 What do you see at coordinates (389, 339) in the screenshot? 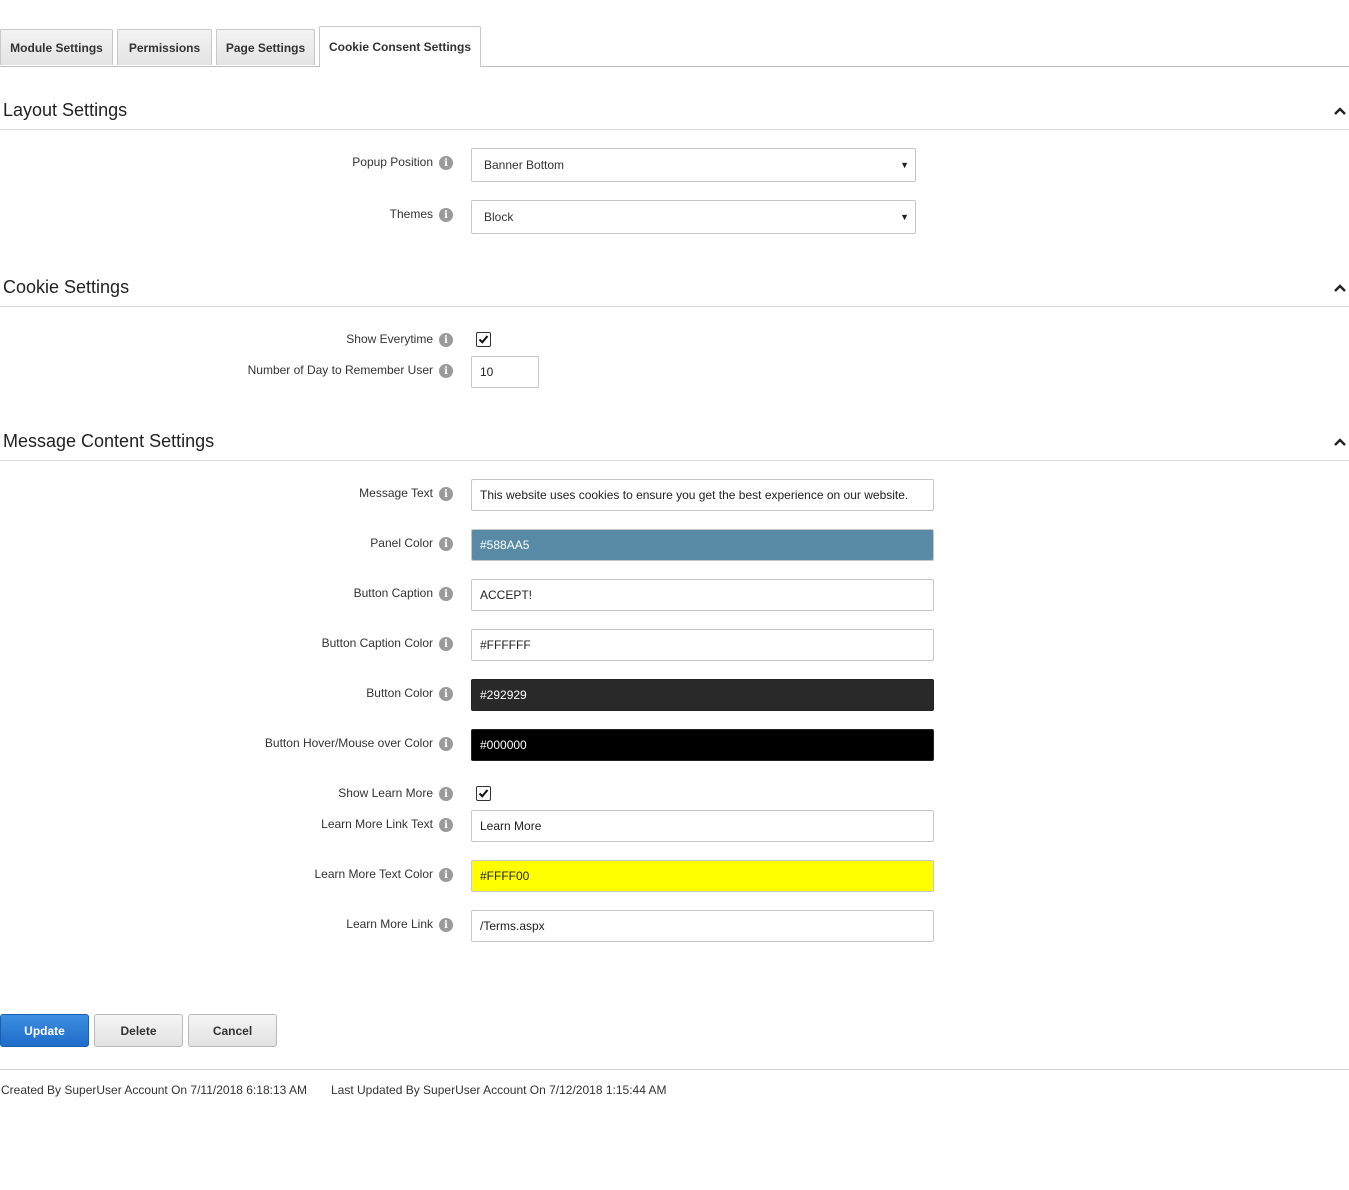
I see `label-show-everytime: Show Everytime` at bounding box center [389, 339].